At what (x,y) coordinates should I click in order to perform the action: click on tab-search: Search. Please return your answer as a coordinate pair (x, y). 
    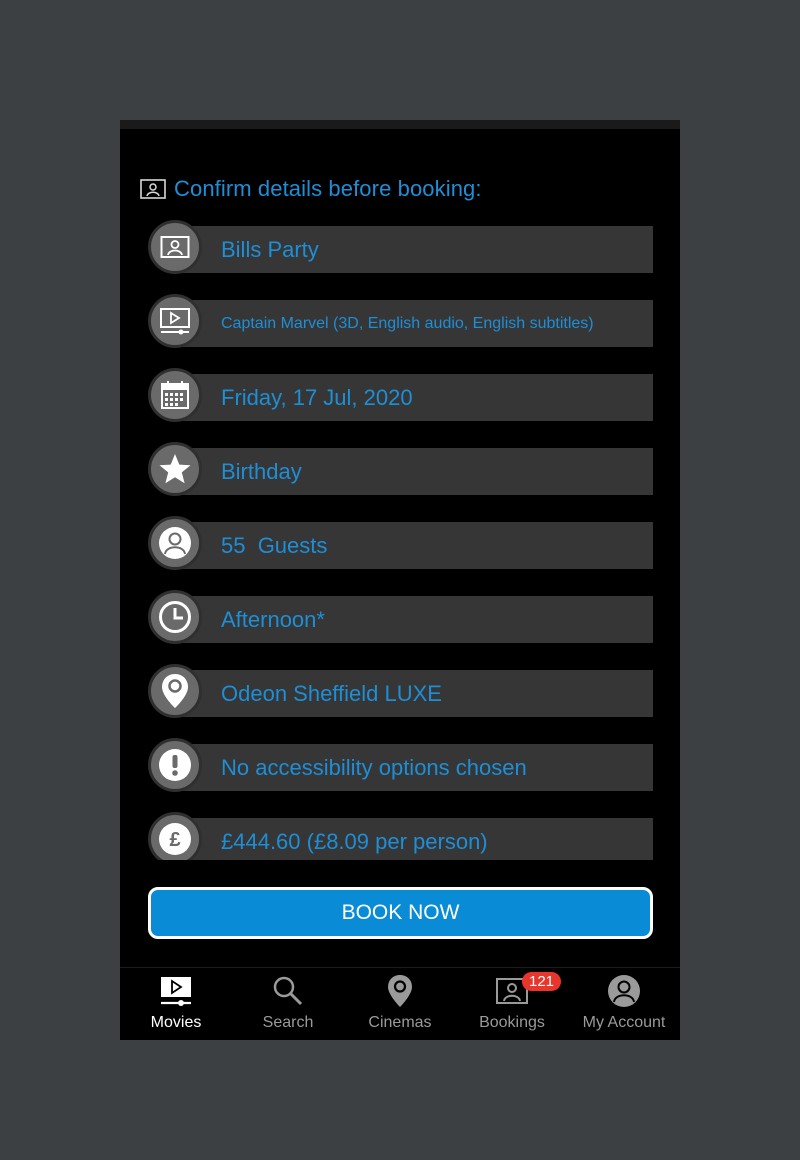
    Looking at the image, I should click on (288, 1004).